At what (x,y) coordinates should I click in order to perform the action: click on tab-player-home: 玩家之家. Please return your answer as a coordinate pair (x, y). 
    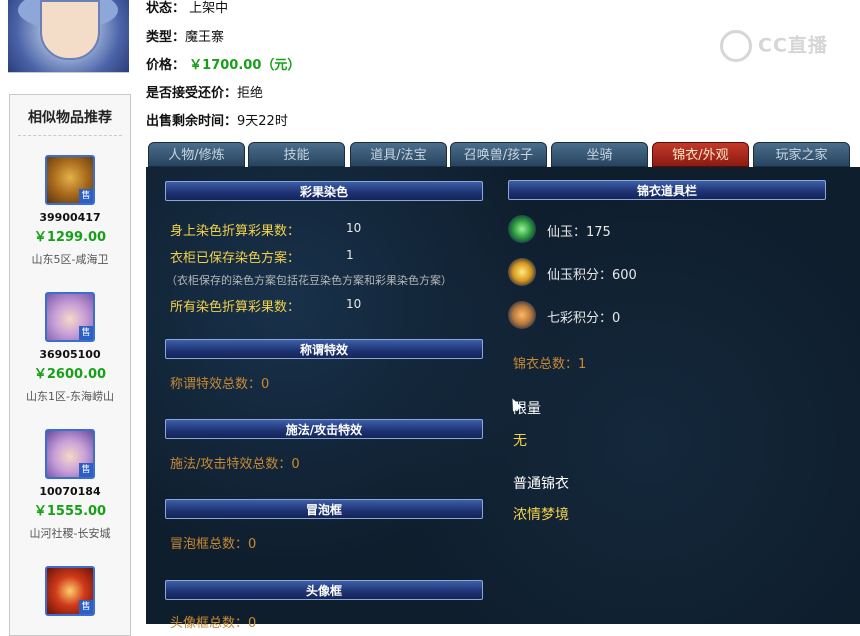
    Looking at the image, I should click on (801, 154).